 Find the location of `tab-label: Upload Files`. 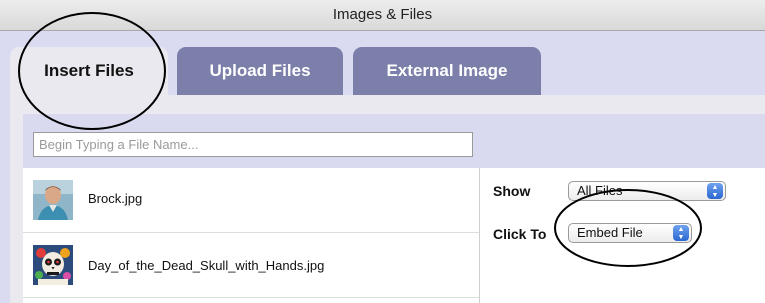

tab-label: Upload Files is located at coordinates (260, 70).